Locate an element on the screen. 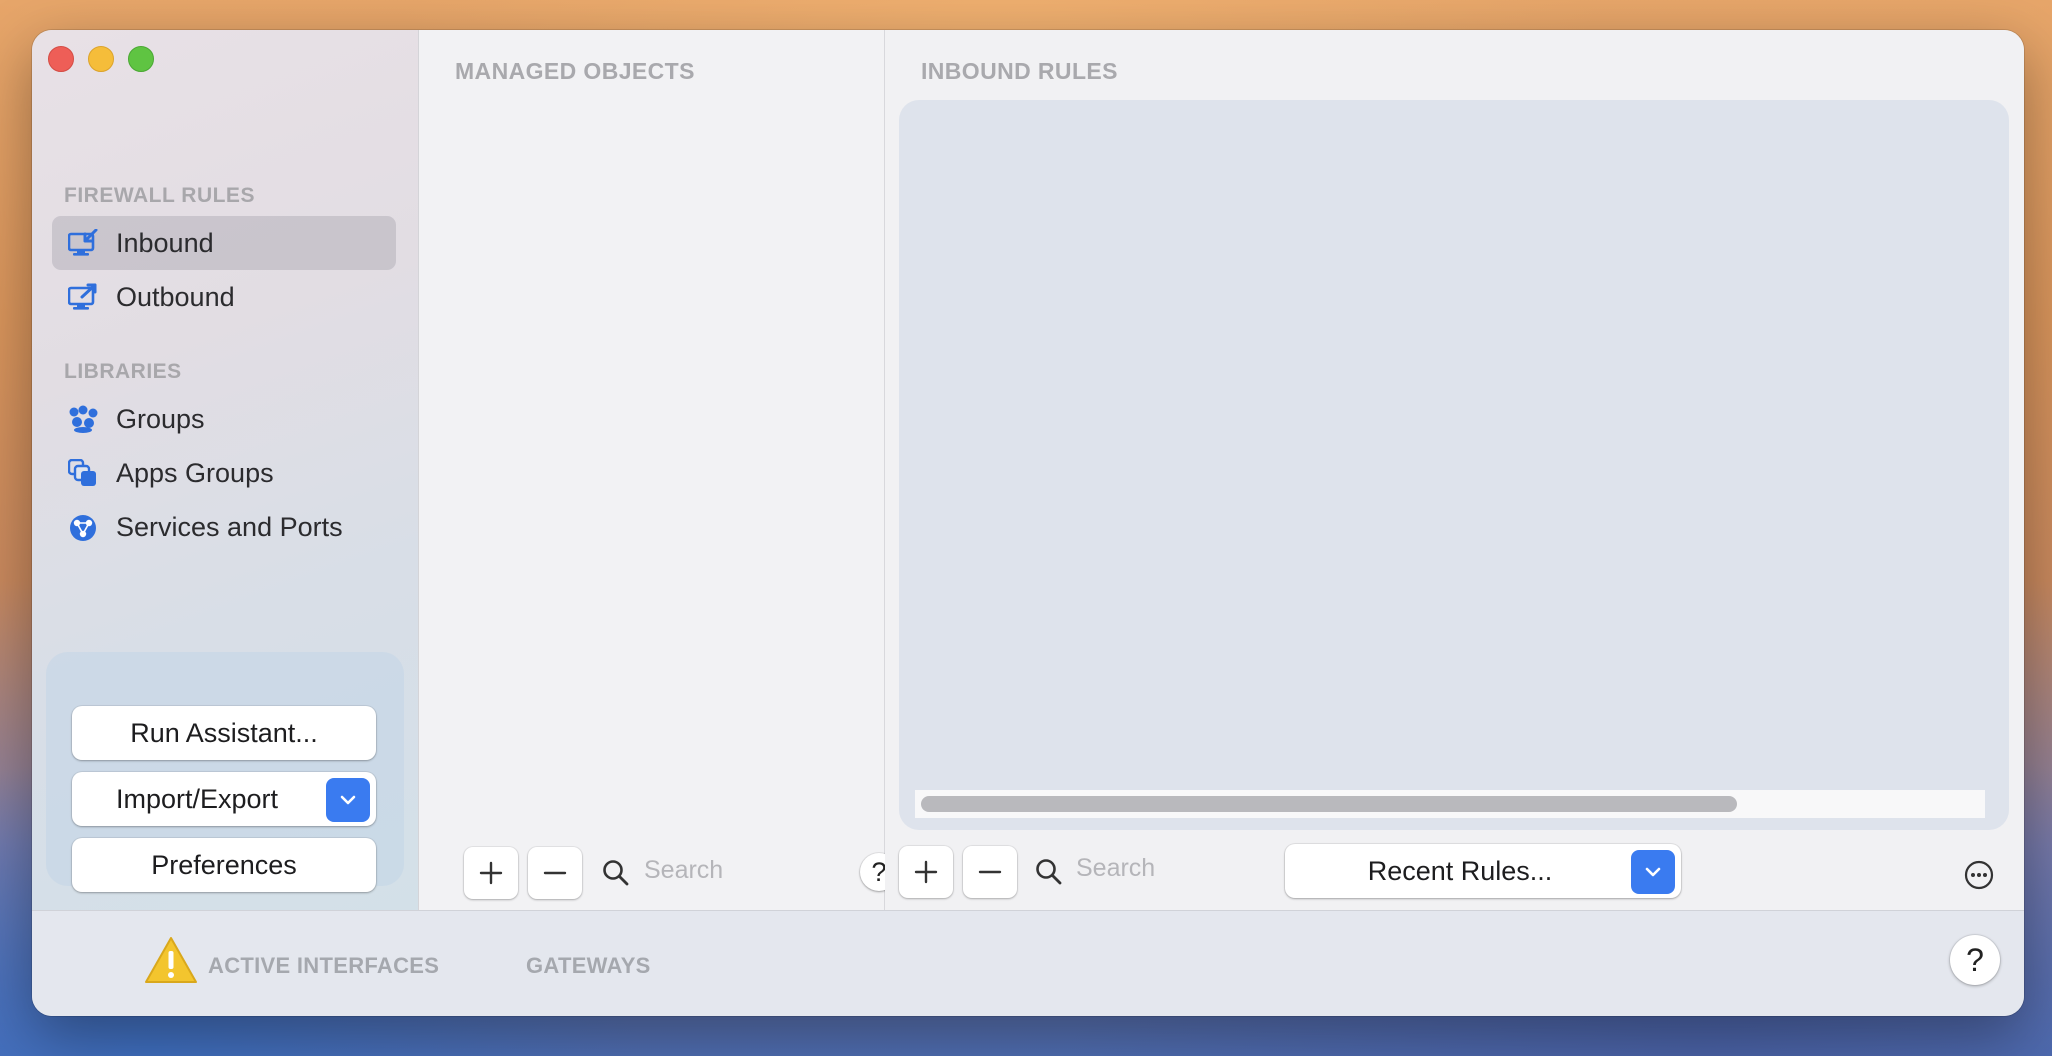  outbound-monitor-icon is located at coordinates (82, 297).